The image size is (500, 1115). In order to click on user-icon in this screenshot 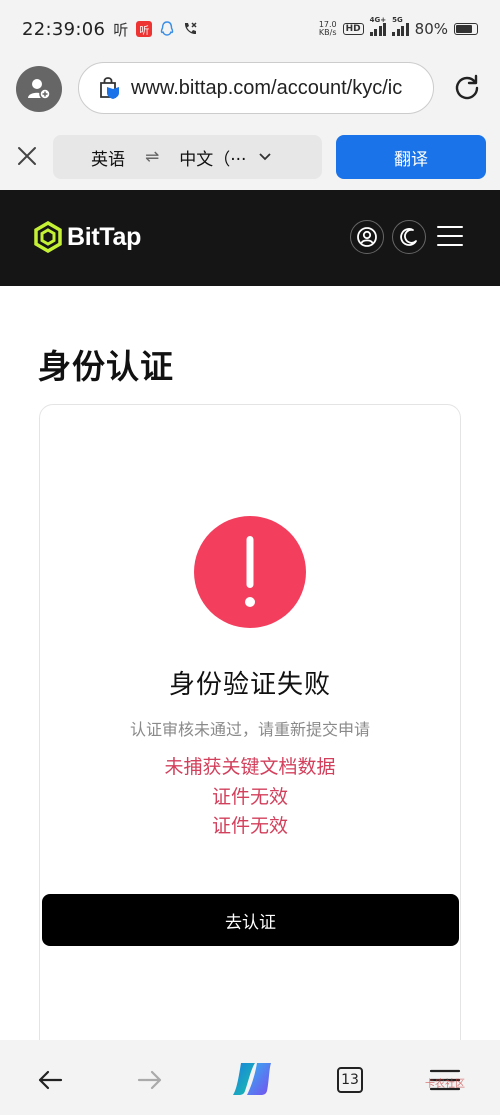, I will do `click(367, 237)`.